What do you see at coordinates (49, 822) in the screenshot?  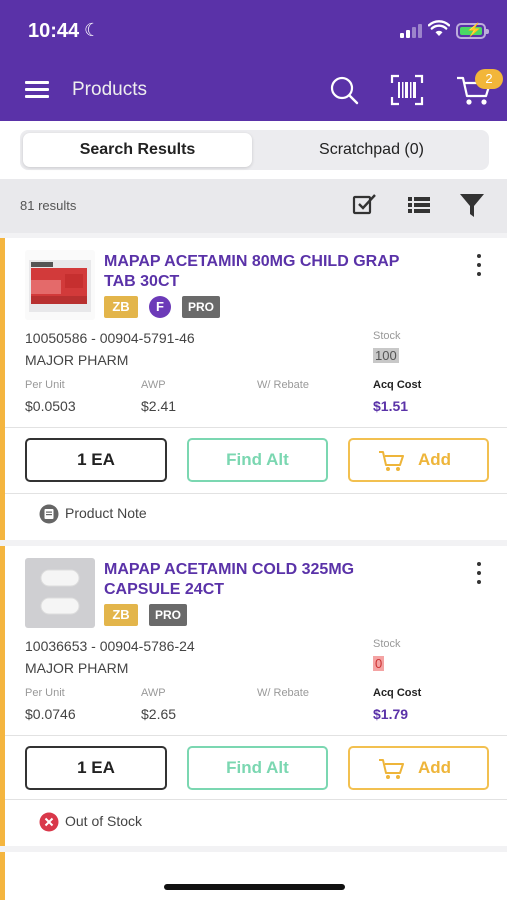 I see `out-of-stock-icon` at bounding box center [49, 822].